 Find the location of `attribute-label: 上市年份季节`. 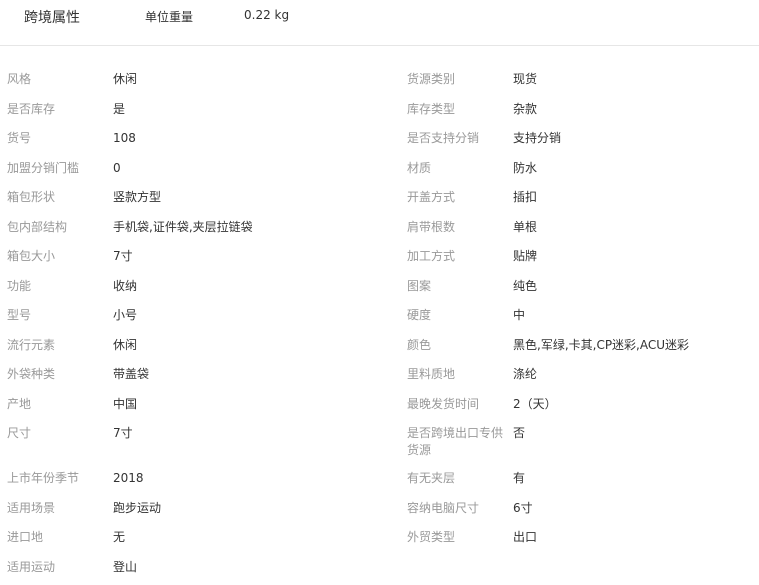

attribute-label: 上市年份季节 is located at coordinates (57, 478).